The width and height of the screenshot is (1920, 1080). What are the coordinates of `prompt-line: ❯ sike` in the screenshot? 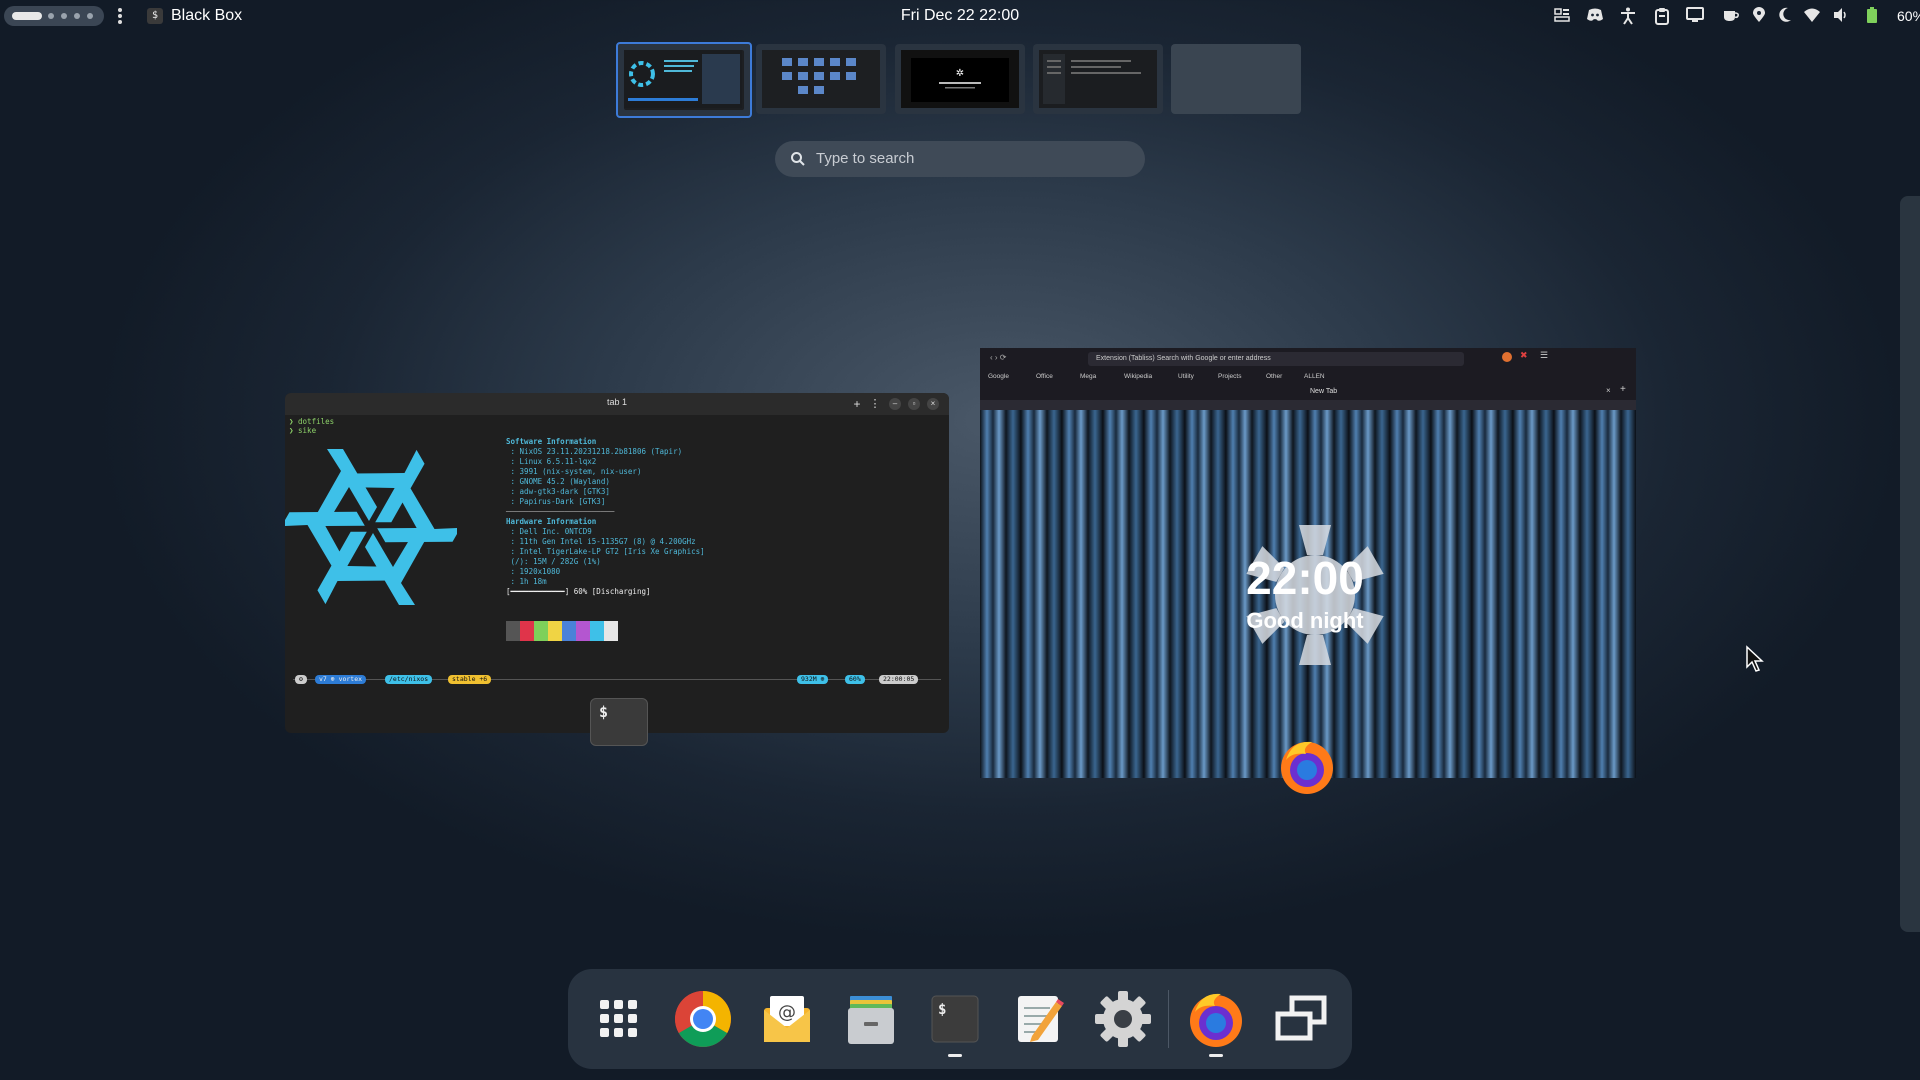 It's located at (303, 430).